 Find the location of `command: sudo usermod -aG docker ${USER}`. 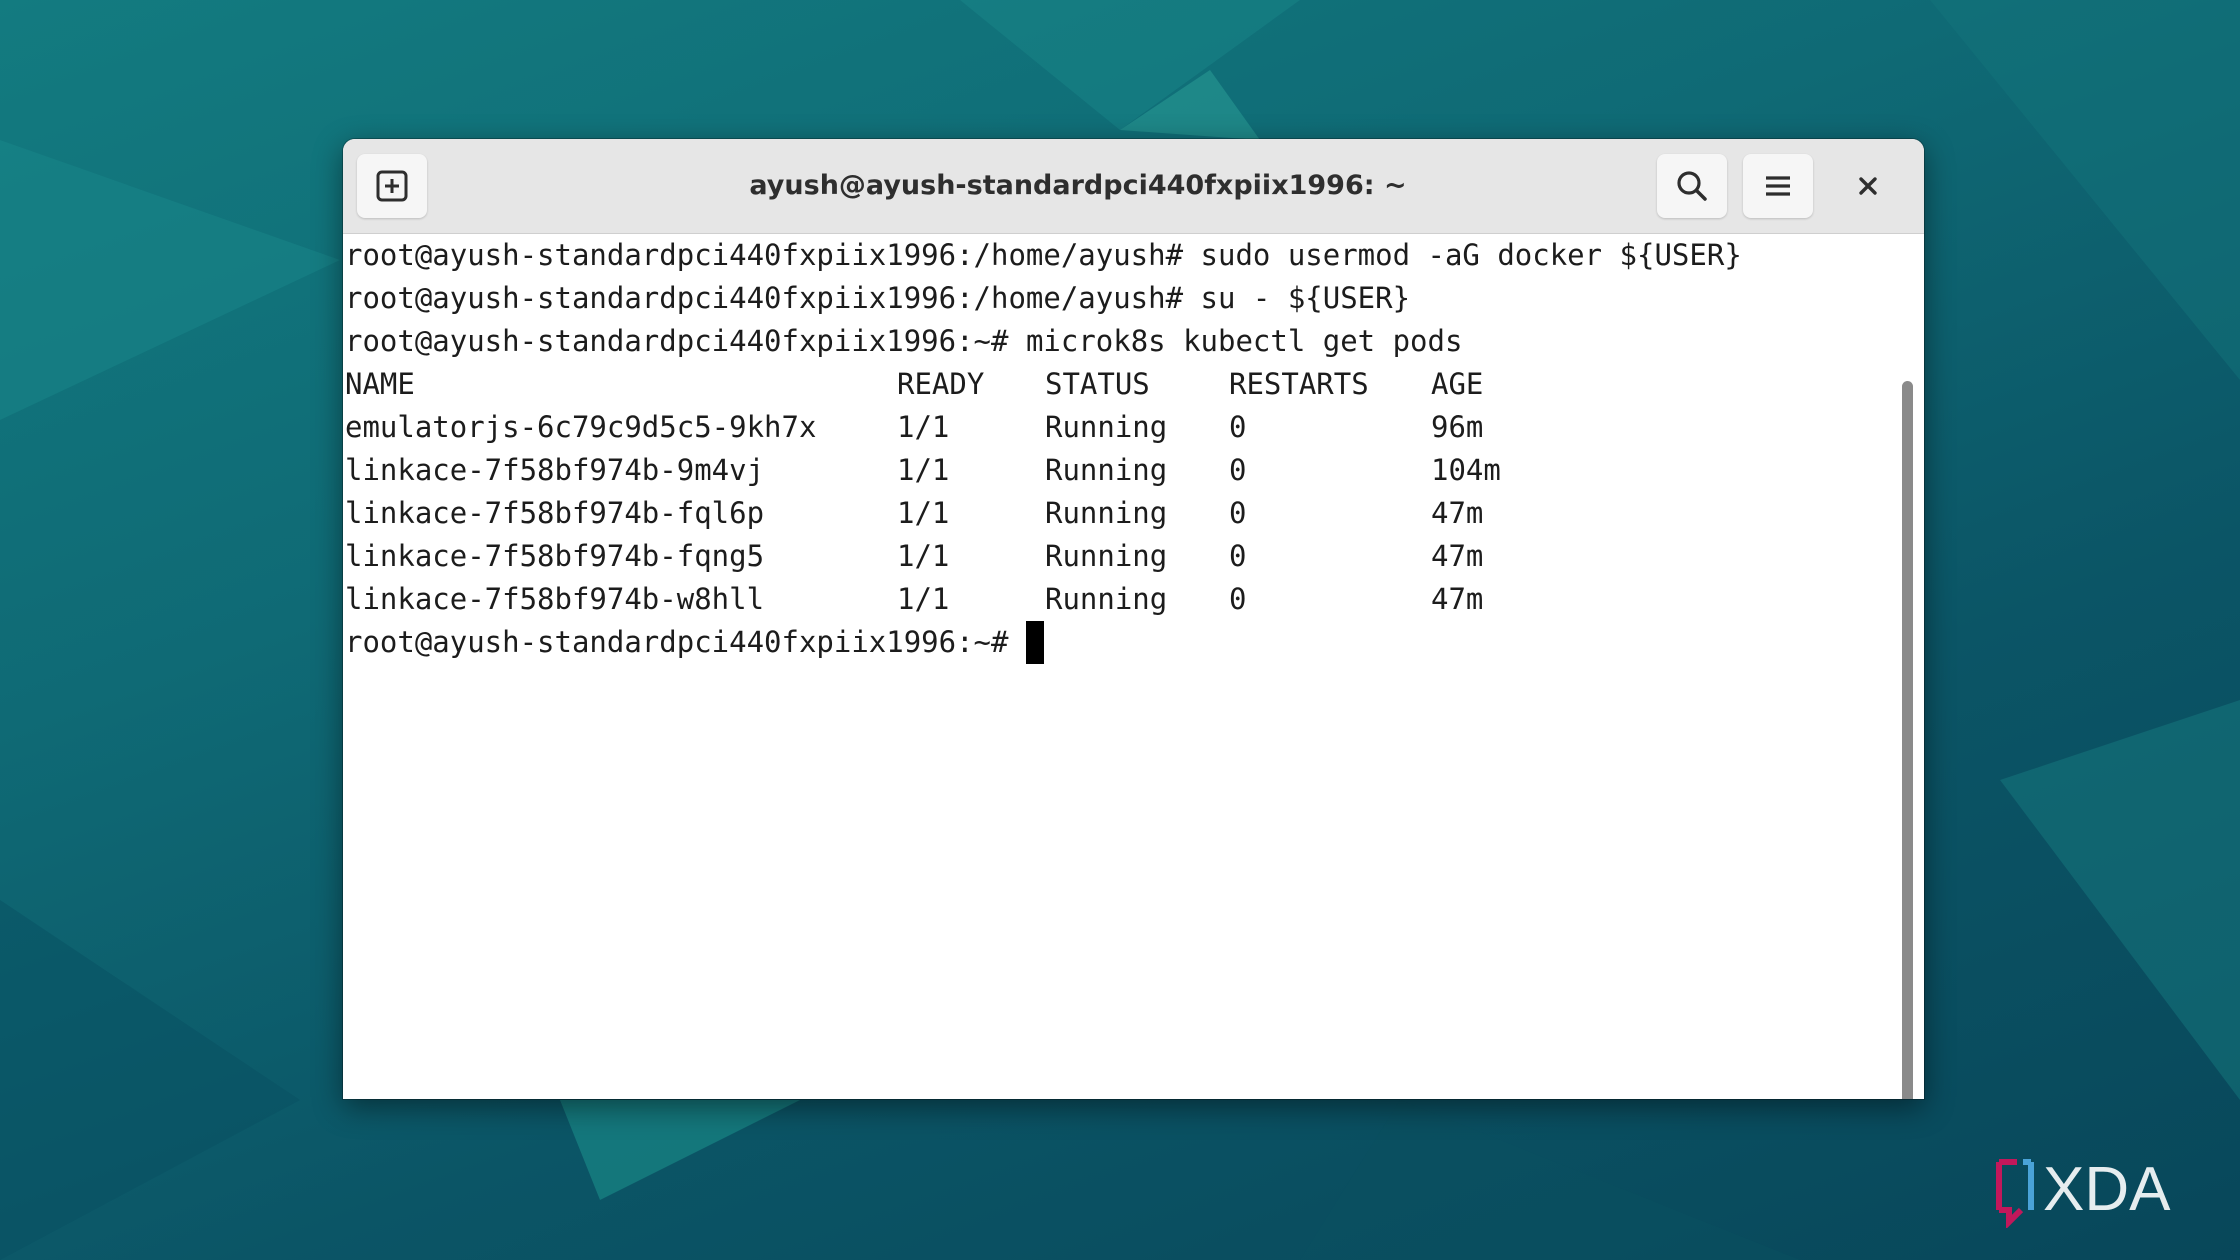

command: sudo usermod -aG docker ${USER} is located at coordinates (1471, 255).